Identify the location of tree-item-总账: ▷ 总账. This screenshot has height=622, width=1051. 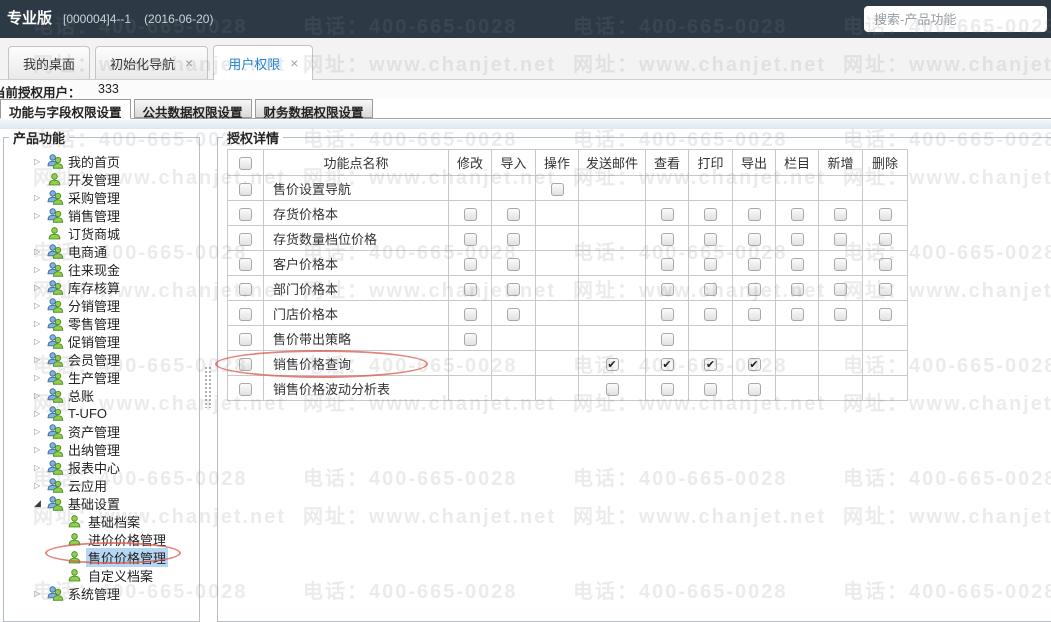
(101, 395).